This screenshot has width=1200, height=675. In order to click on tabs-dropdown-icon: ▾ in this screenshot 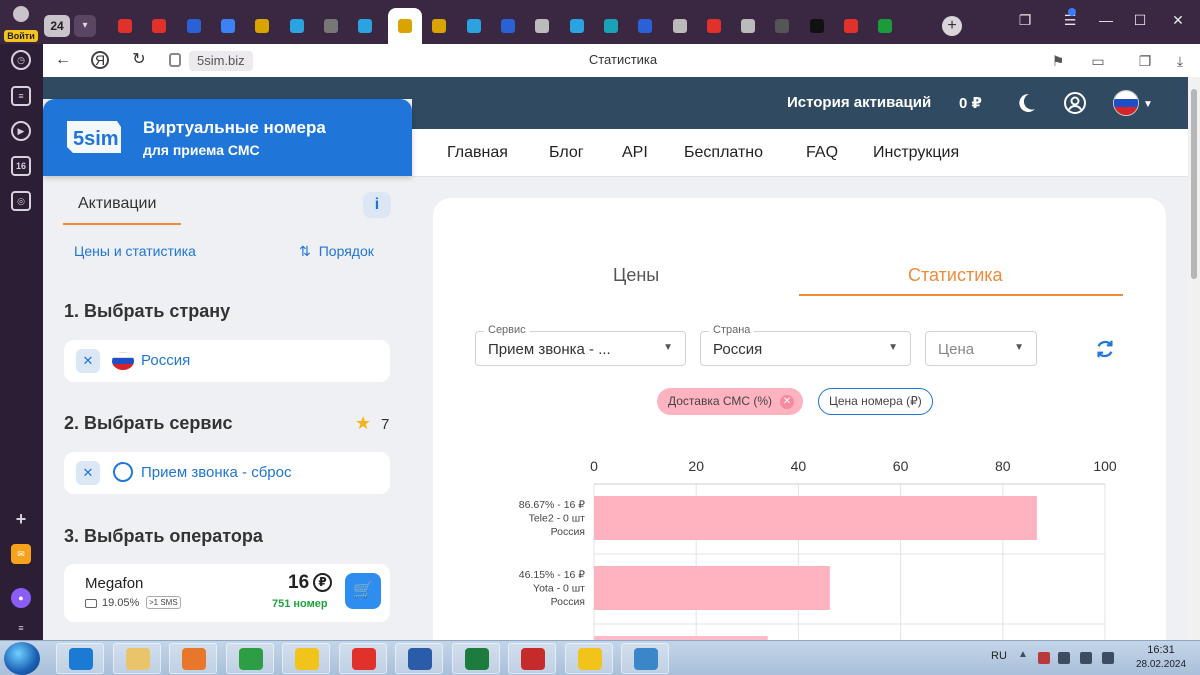, I will do `click(85, 26)`.